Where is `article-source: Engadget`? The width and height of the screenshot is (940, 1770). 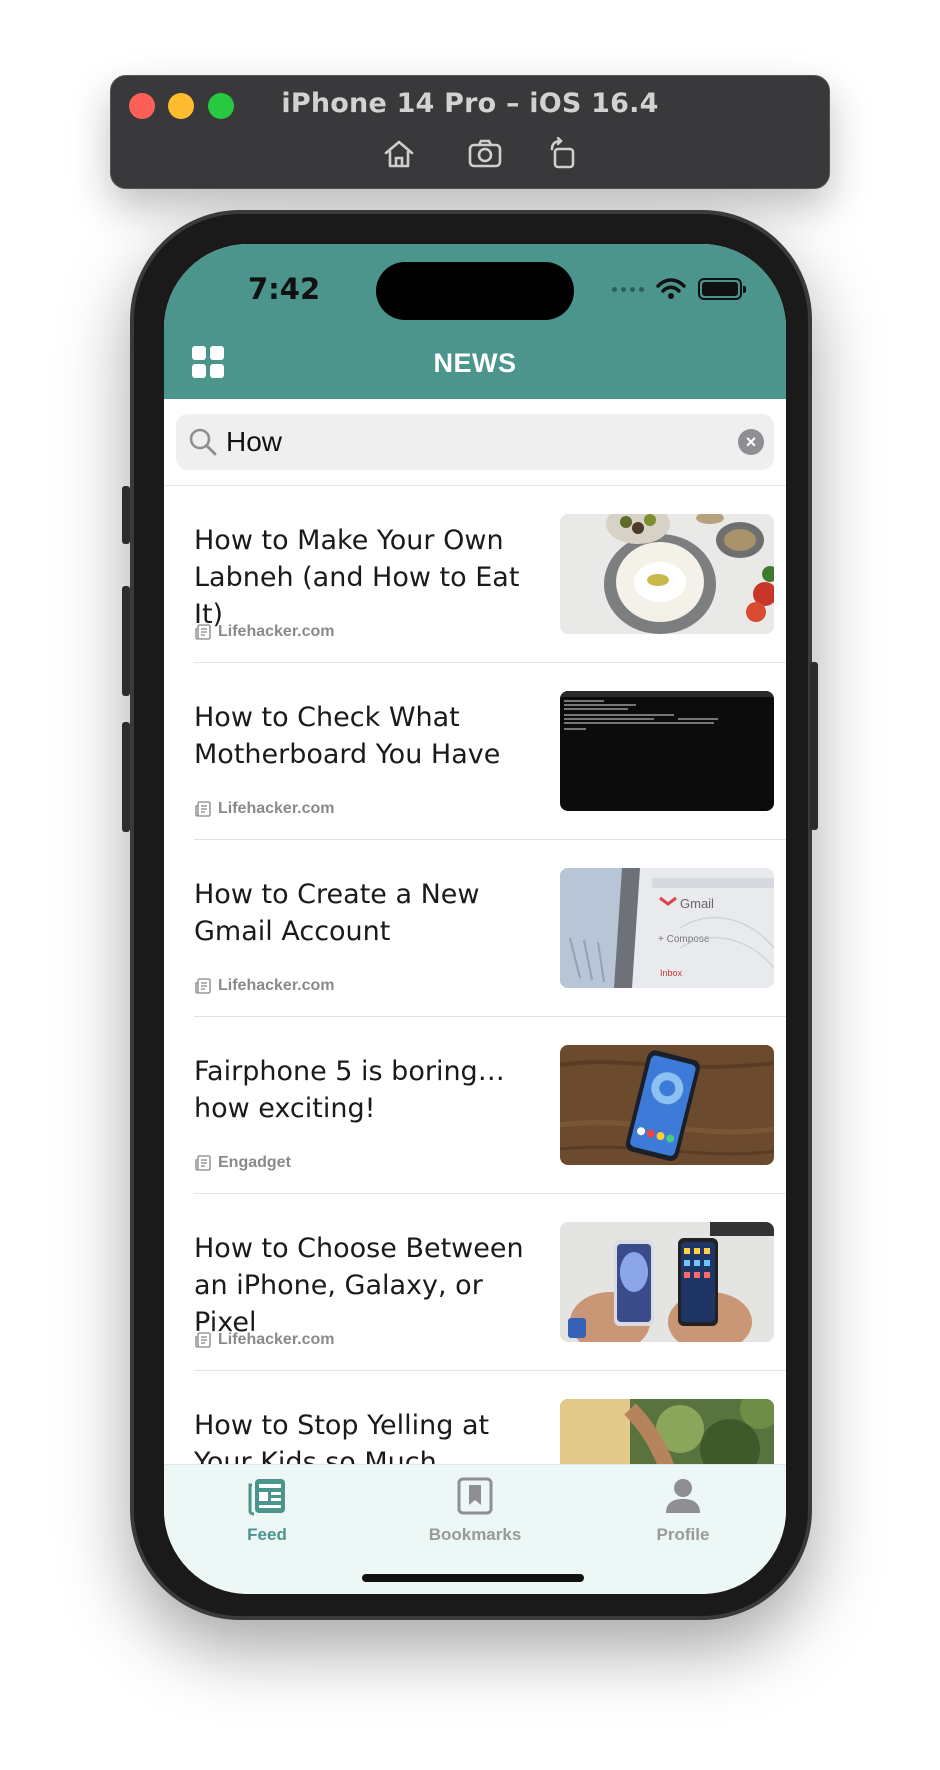 article-source: Engadget is located at coordinates (242, 1163).